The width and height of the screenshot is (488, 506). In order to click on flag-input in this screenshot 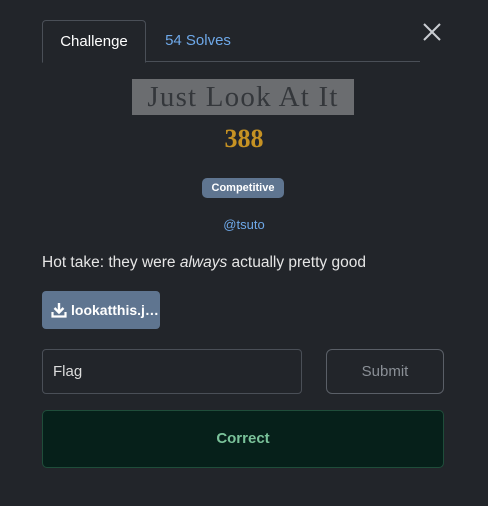, I will do `click(172, 371)`.